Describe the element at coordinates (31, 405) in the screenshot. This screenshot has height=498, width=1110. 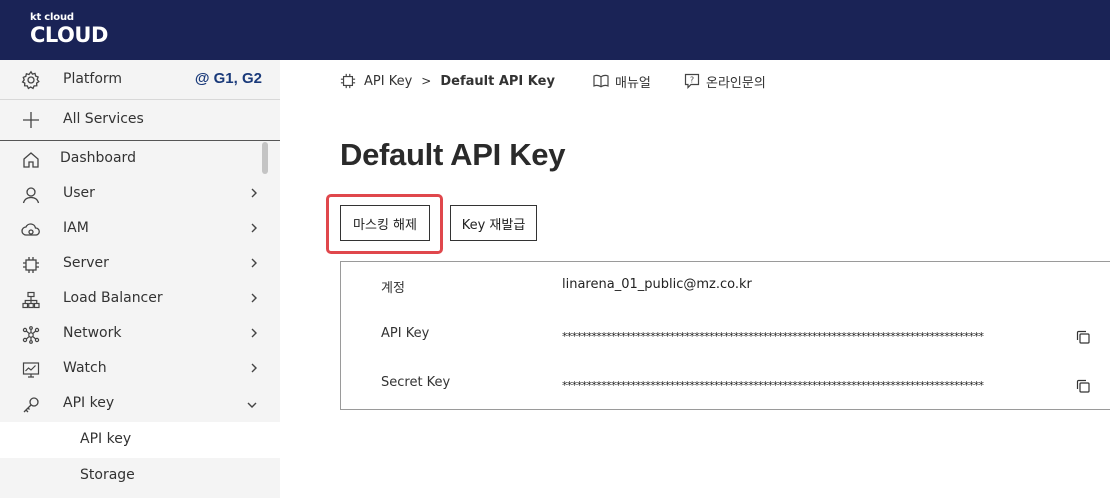
I see `key-icon` at that location.